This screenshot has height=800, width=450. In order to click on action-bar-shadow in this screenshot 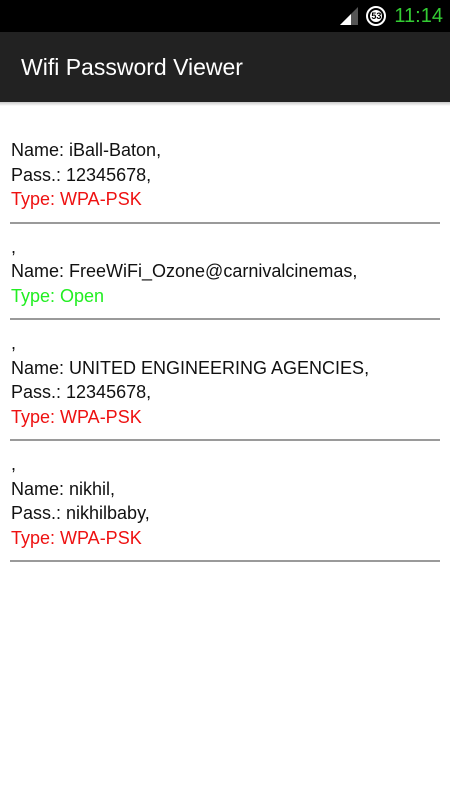, I will do `click(225, 104)`.